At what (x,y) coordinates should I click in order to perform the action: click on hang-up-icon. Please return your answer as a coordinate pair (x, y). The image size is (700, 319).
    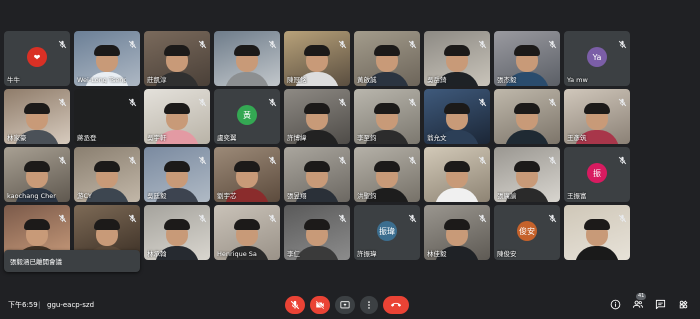
    Looking at the image, I should click on (395, 304).